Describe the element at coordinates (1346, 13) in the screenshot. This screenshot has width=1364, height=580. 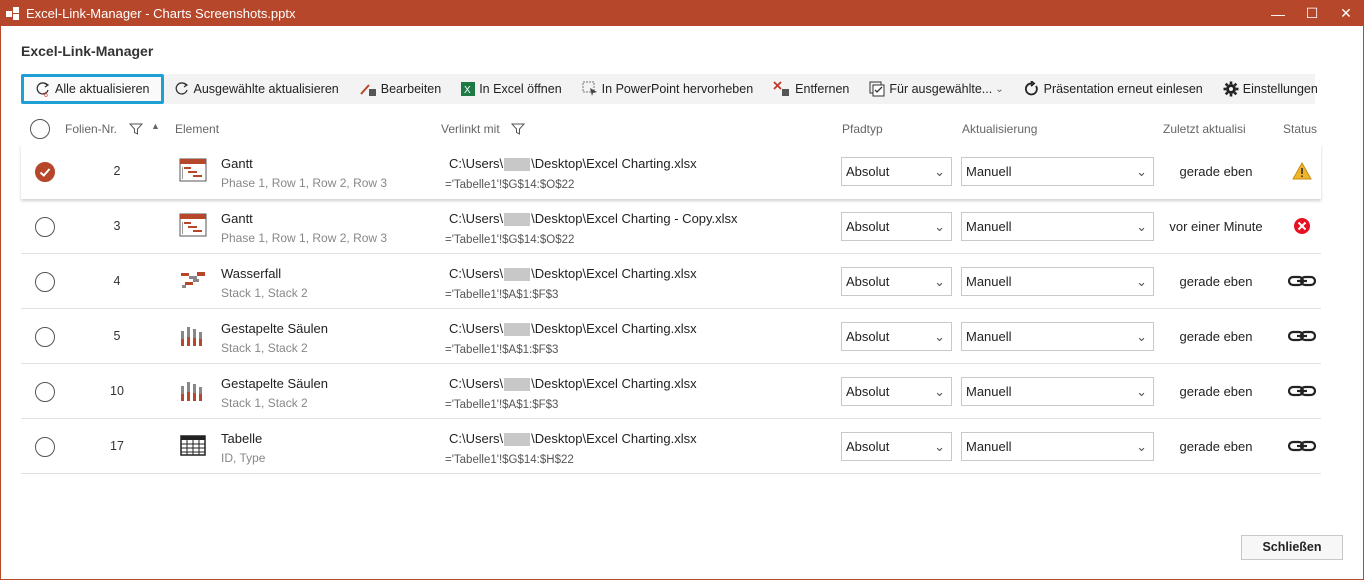
I see `close-window-button: ✕` at that location.